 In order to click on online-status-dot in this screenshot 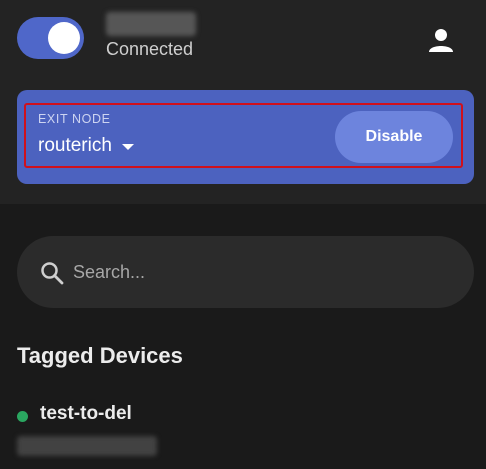, I will do `click(22, 416)`.